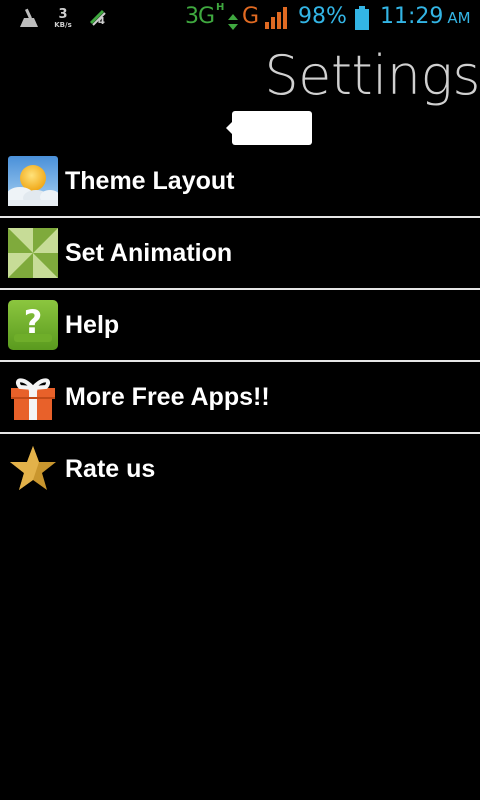 The image size is (480, 800). I want to click on signal-4-icon: 4, so click(99, 21).